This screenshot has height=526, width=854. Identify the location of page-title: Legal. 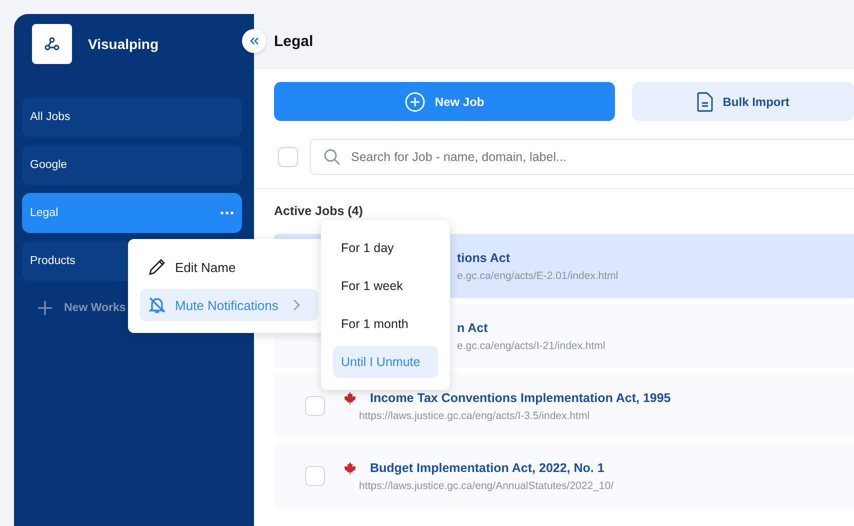
(294, 41).